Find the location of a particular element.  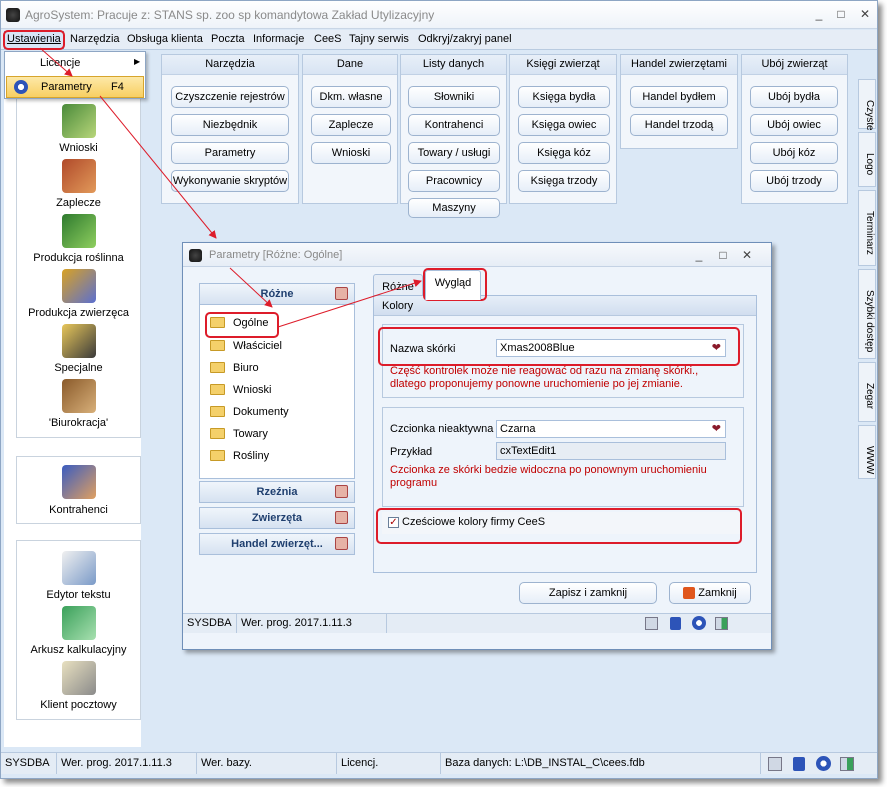

menu-poczta: Poczta is located at coordinates (228, 39).